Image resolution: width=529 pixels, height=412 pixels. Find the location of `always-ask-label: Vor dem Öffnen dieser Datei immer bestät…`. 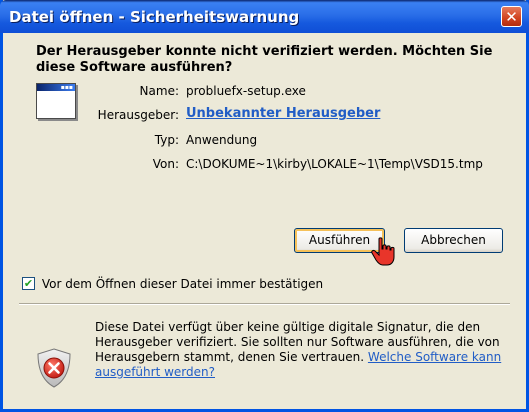

always-ask-label: Vor dem Öffnen dieser Datei immer bestät… is located at coordinates (182, 284).